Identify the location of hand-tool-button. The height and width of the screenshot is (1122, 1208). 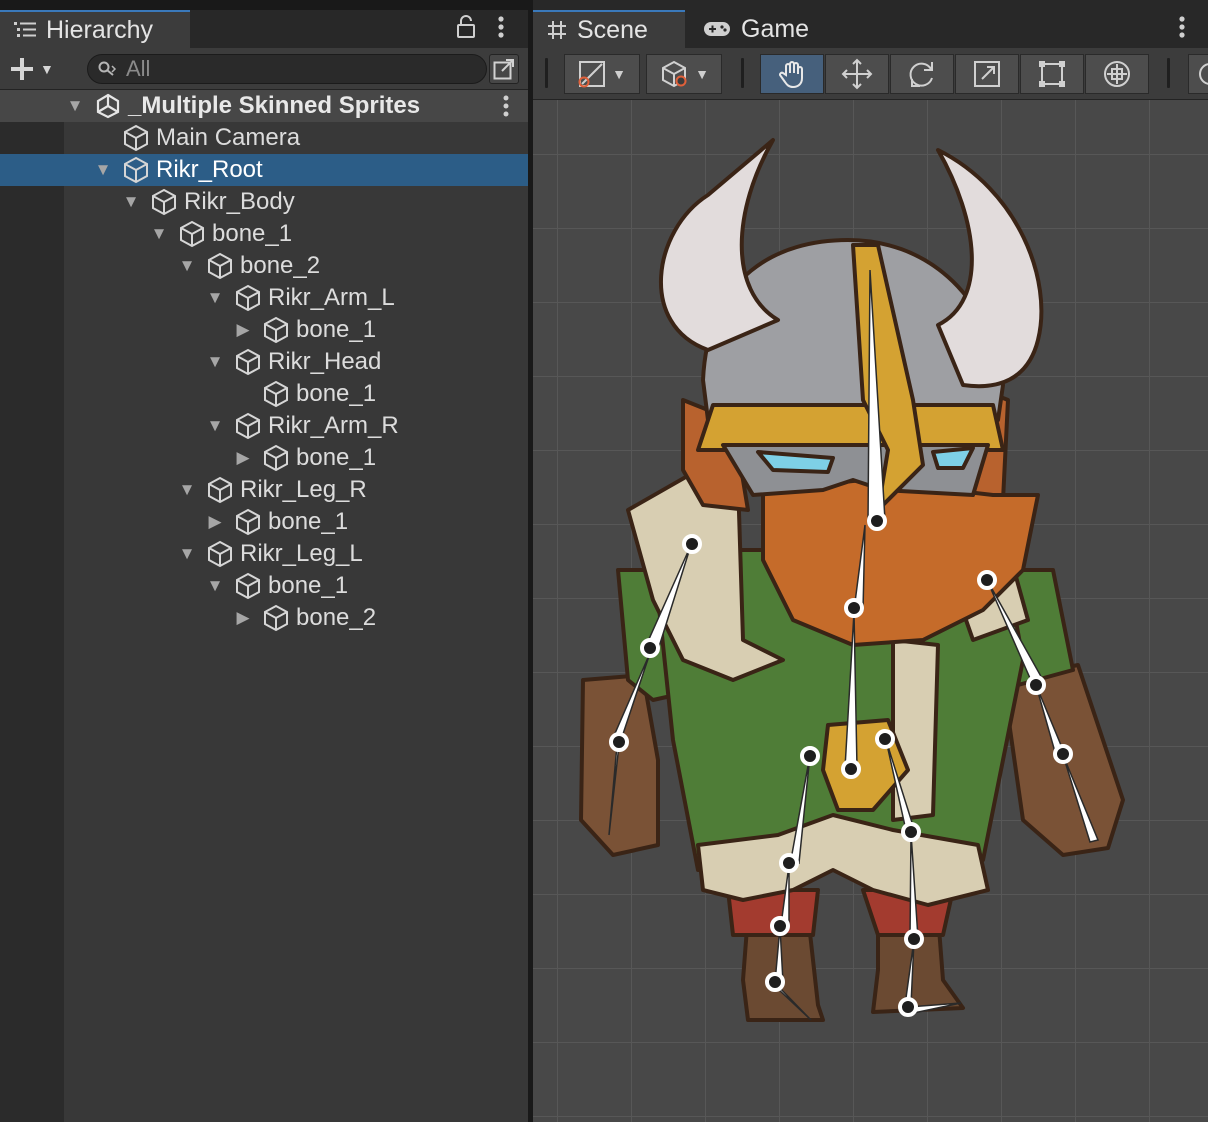
(792, 74).